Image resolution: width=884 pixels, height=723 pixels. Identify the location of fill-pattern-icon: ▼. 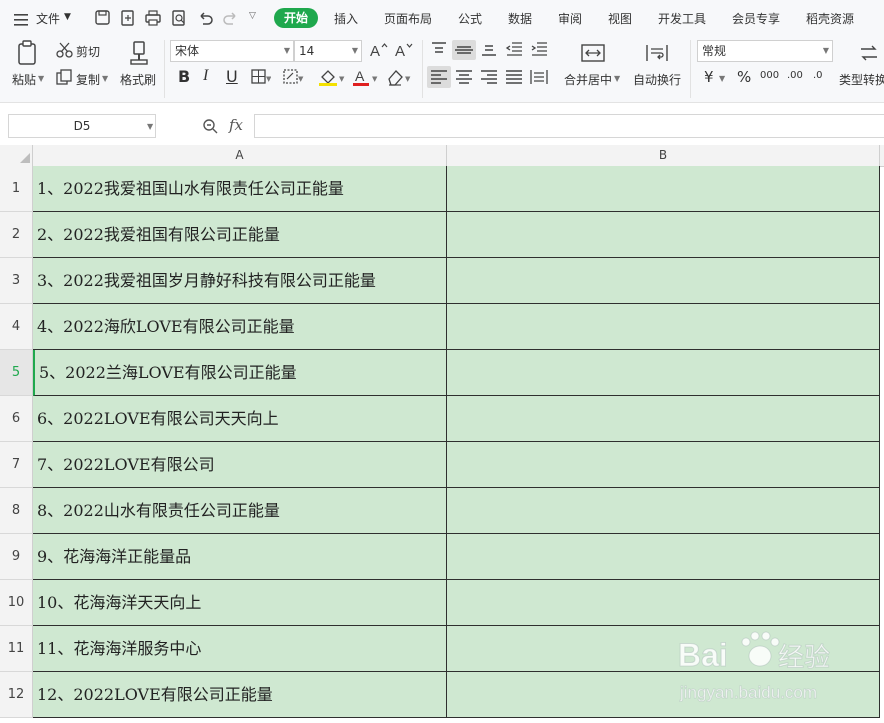
(294, 79).